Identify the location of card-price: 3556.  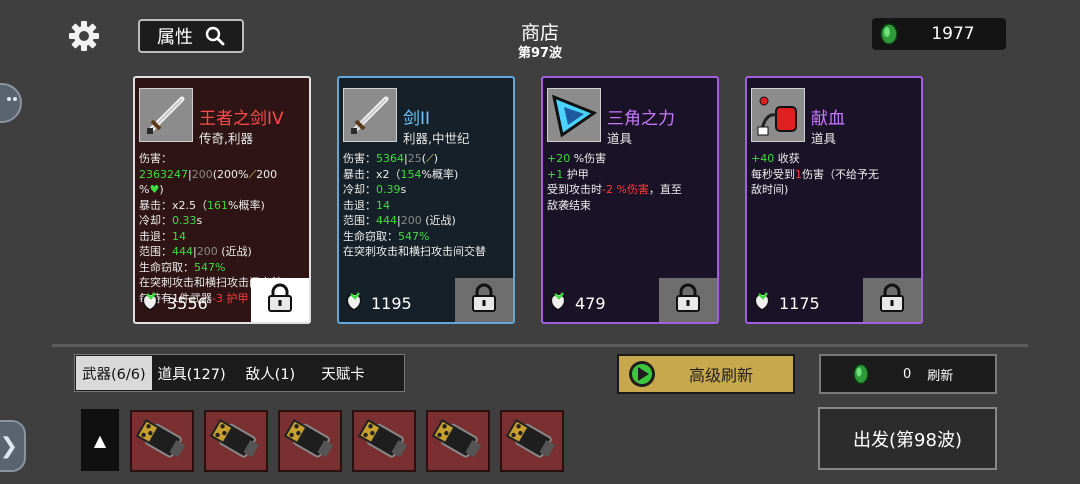
(173, 303).